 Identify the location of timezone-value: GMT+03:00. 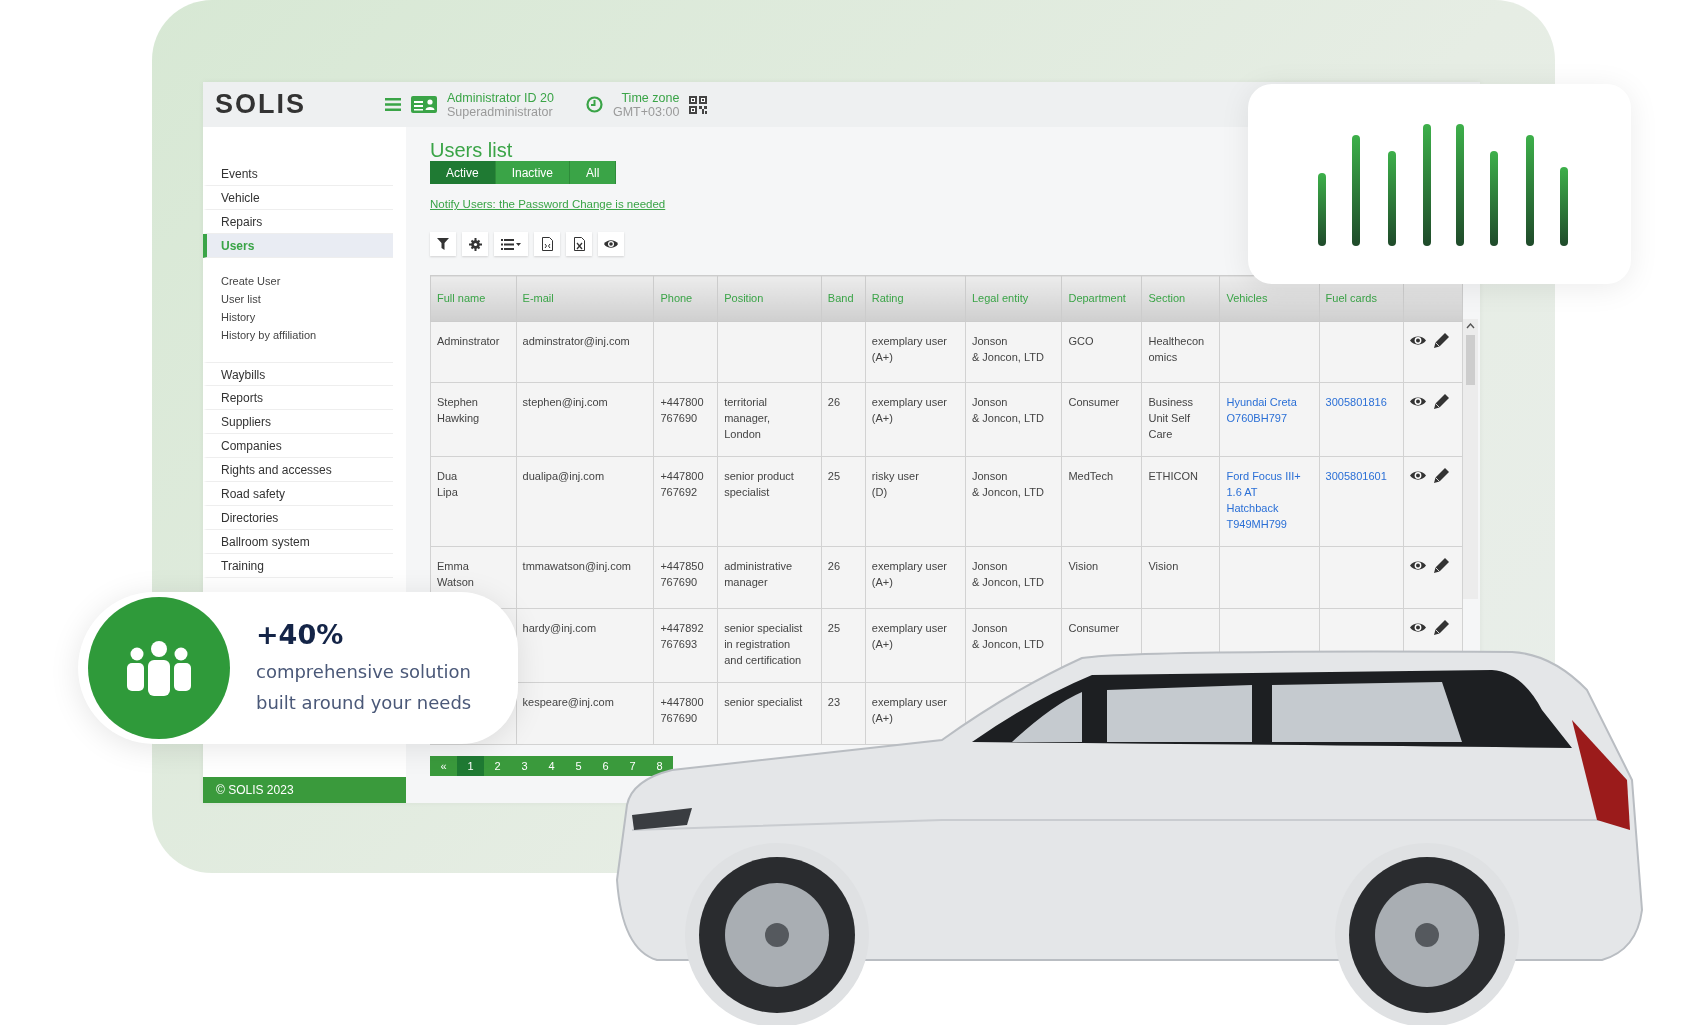
(646, 111).